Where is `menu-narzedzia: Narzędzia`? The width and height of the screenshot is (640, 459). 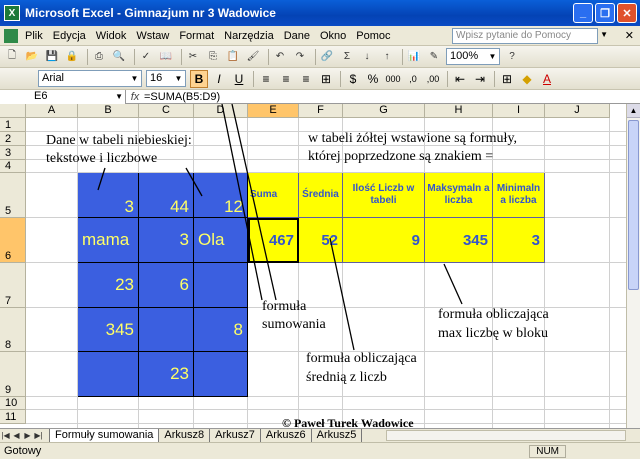
menu-narzedzia: Narzędzia is located at coordinates (249, 36).